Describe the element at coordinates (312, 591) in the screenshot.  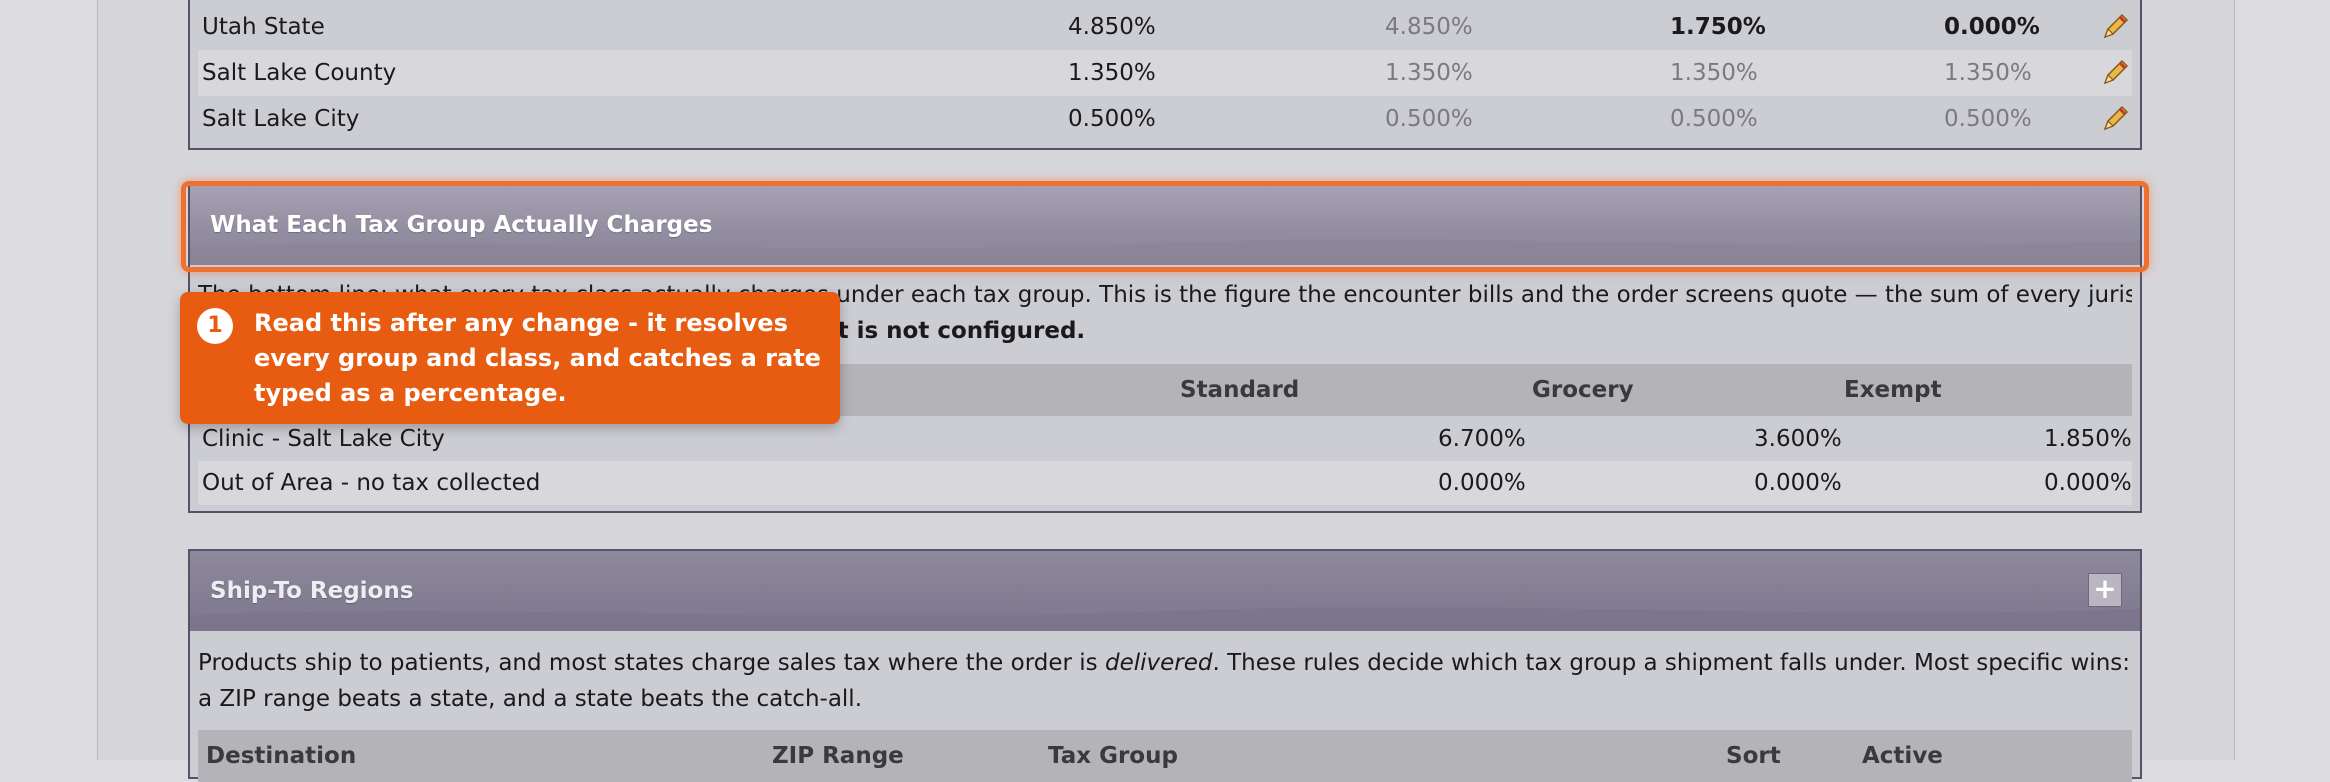
I see `panel-title: Ship-To Regions` at that location.